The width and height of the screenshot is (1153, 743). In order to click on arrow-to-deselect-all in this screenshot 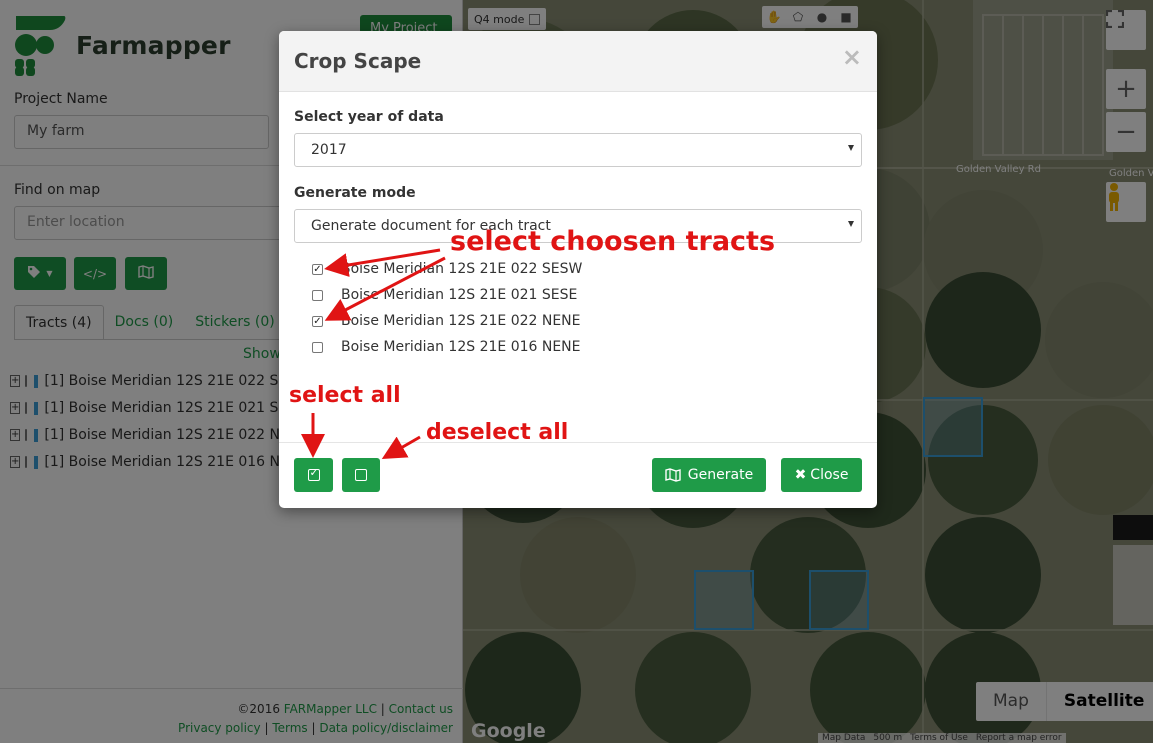, I will do `click(401, 447)`.